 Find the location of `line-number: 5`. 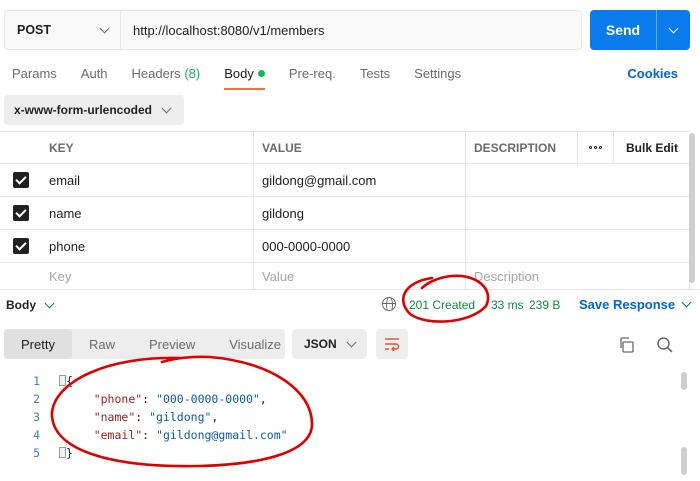

line-number: 5 is located at coordinates (36, 453).